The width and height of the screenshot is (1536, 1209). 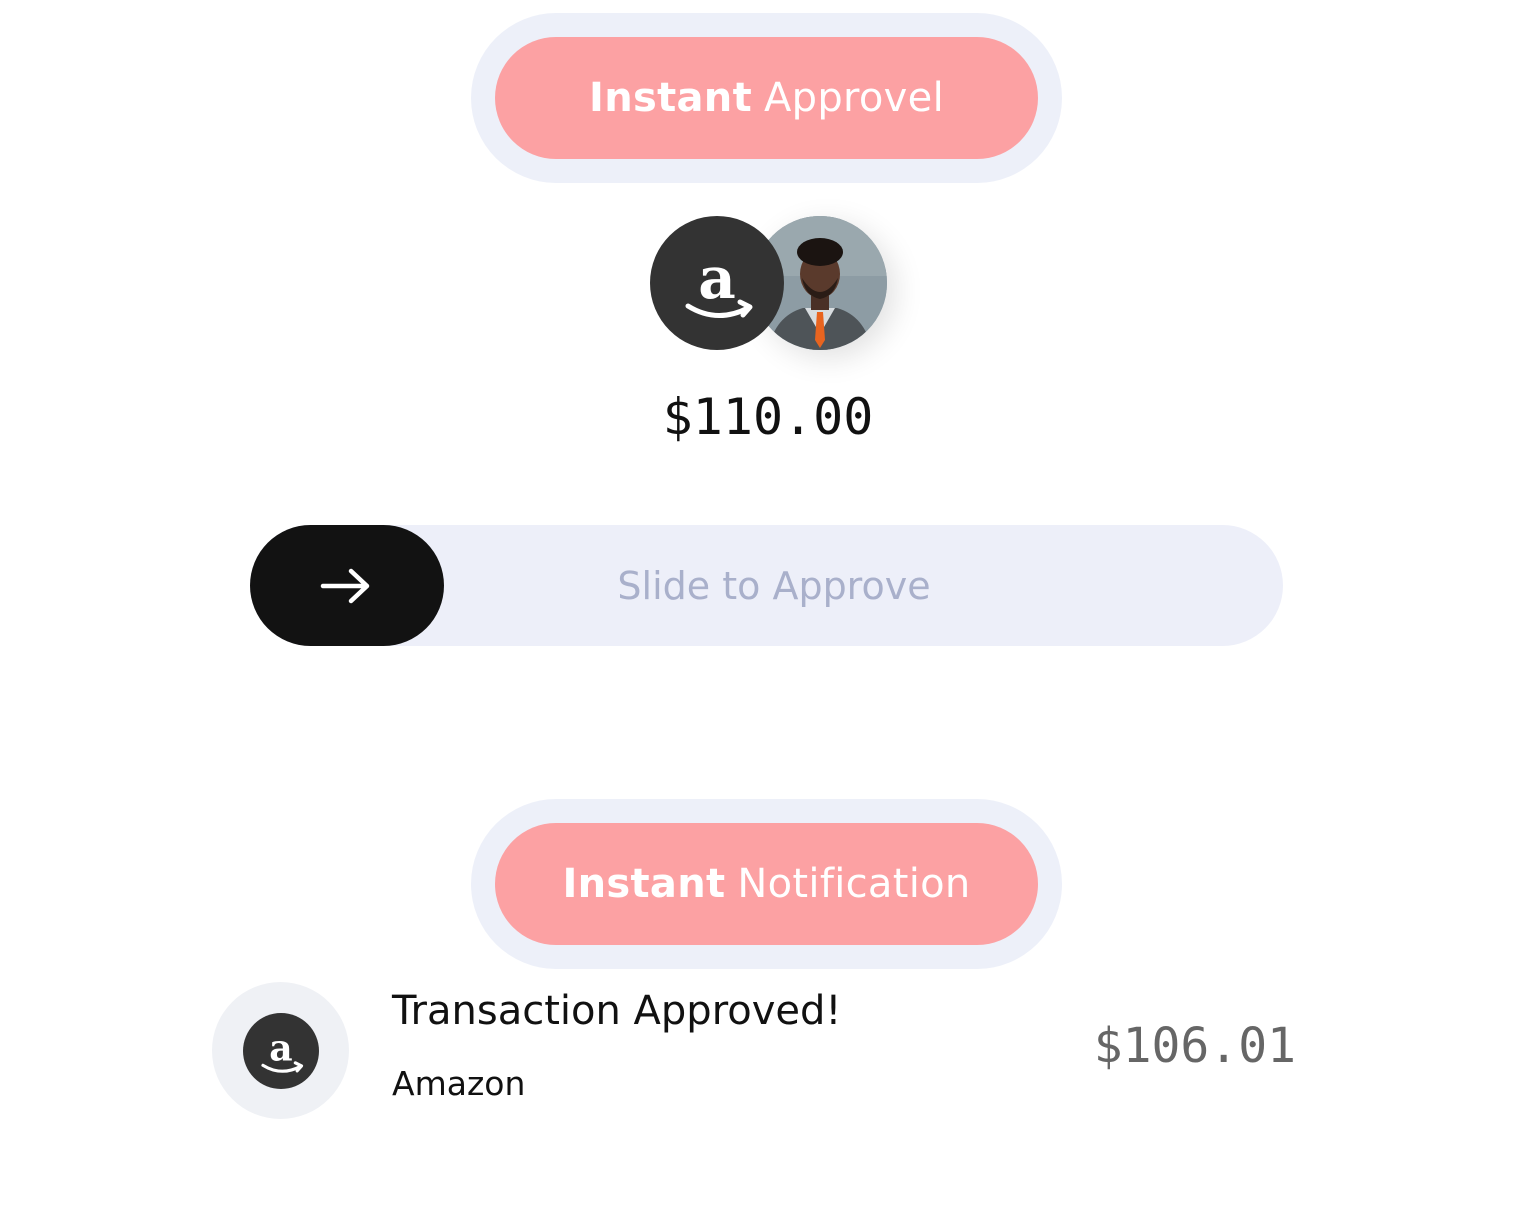 What do you see at coordinates (459, 1083) in the screenshot?
I see `notification-merchant: Amazon` at bounding box center [459, 1083].